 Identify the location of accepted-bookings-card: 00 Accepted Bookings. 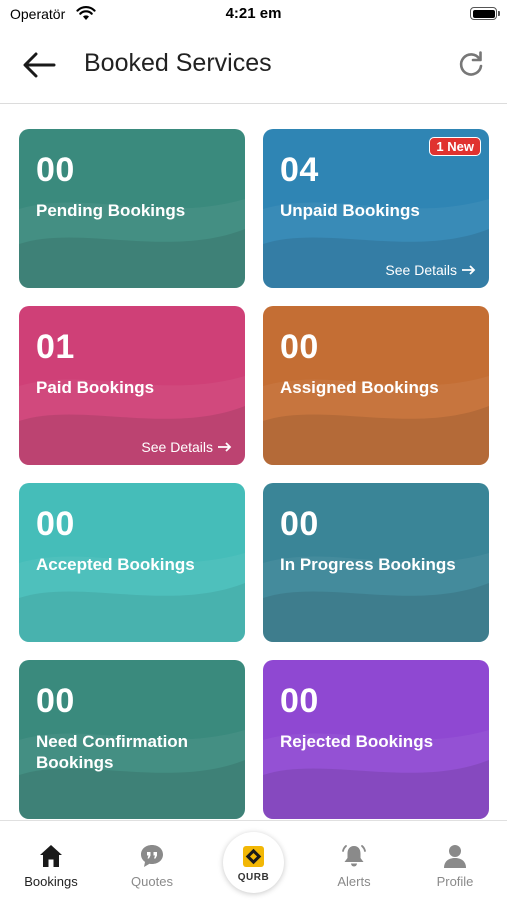
(132, 562).